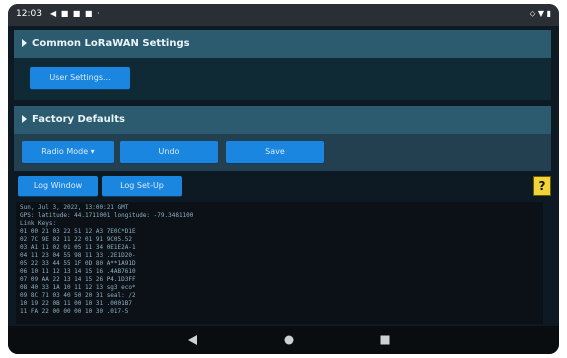  I want to click on log-line: 11 FA 22 00 00 00 10 30 .017-5, so click(74, 311).